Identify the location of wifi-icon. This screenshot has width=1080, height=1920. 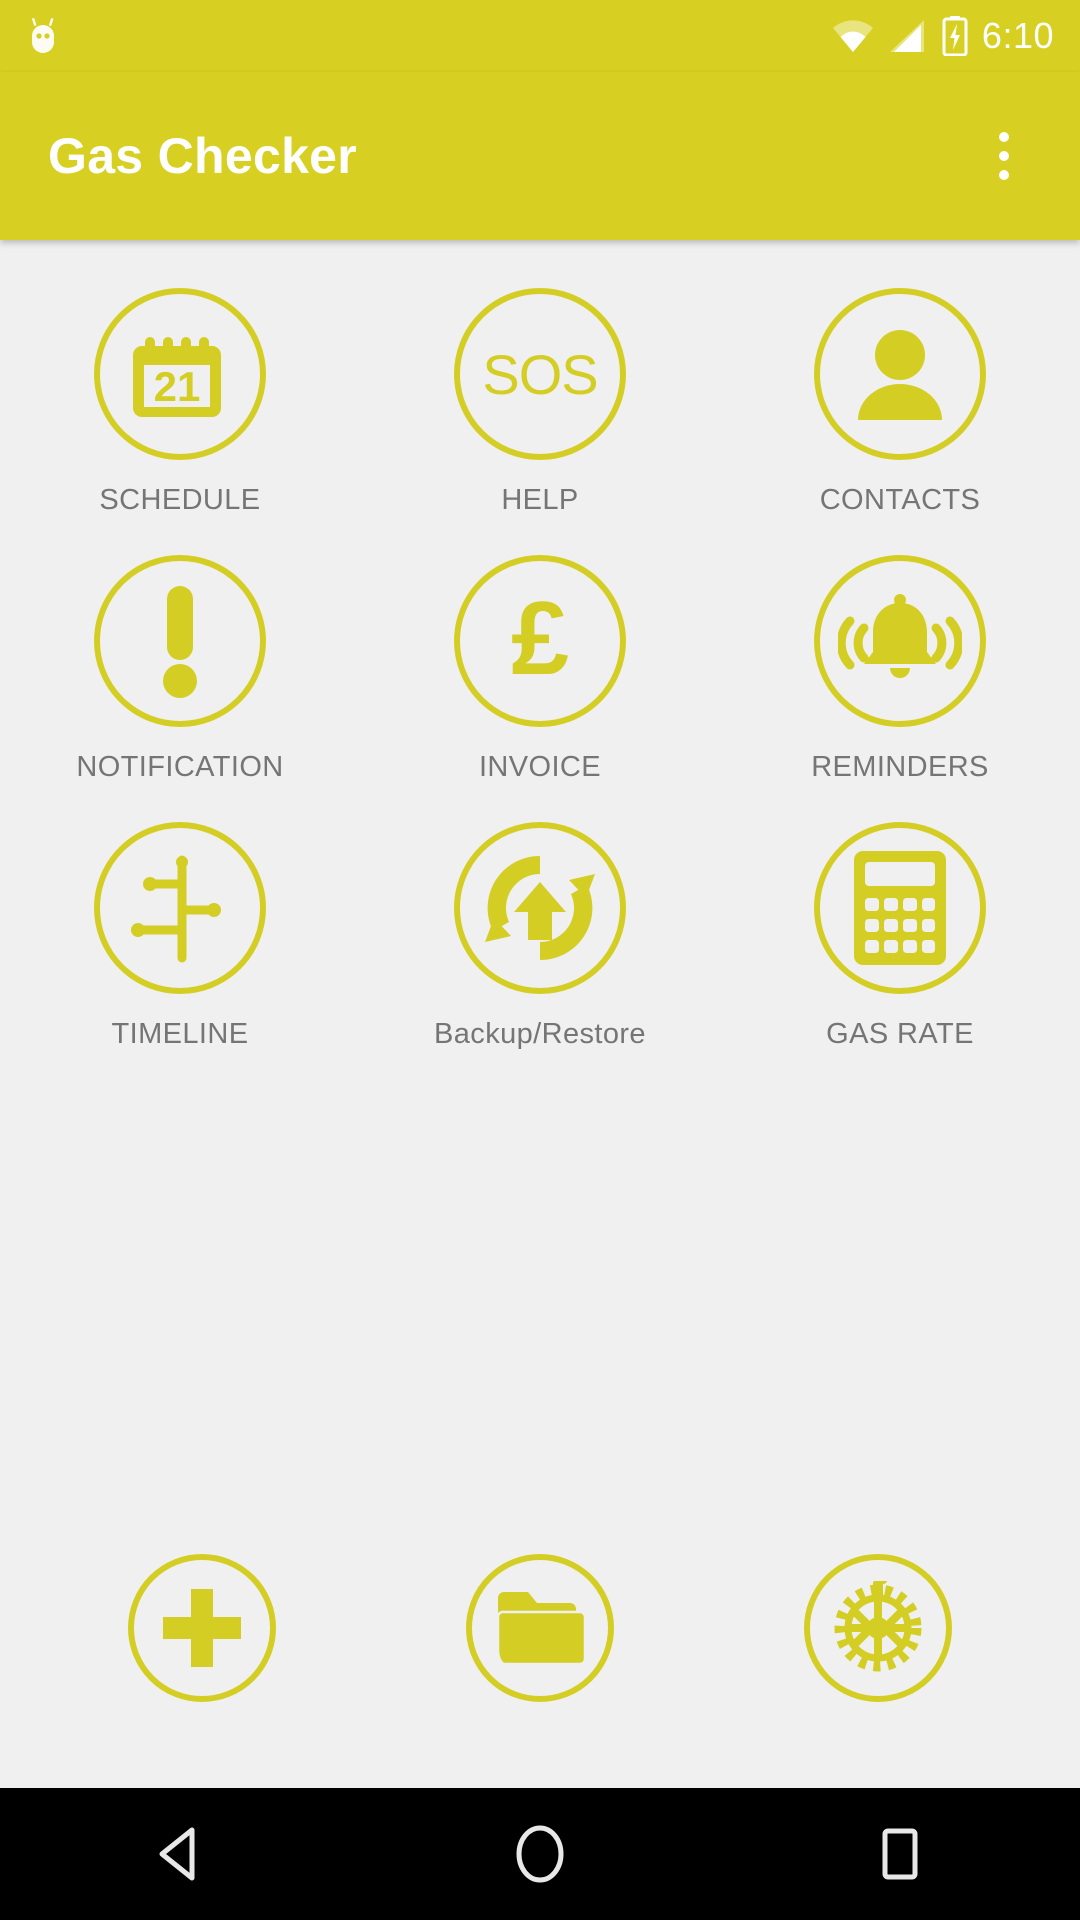
(853, 36).